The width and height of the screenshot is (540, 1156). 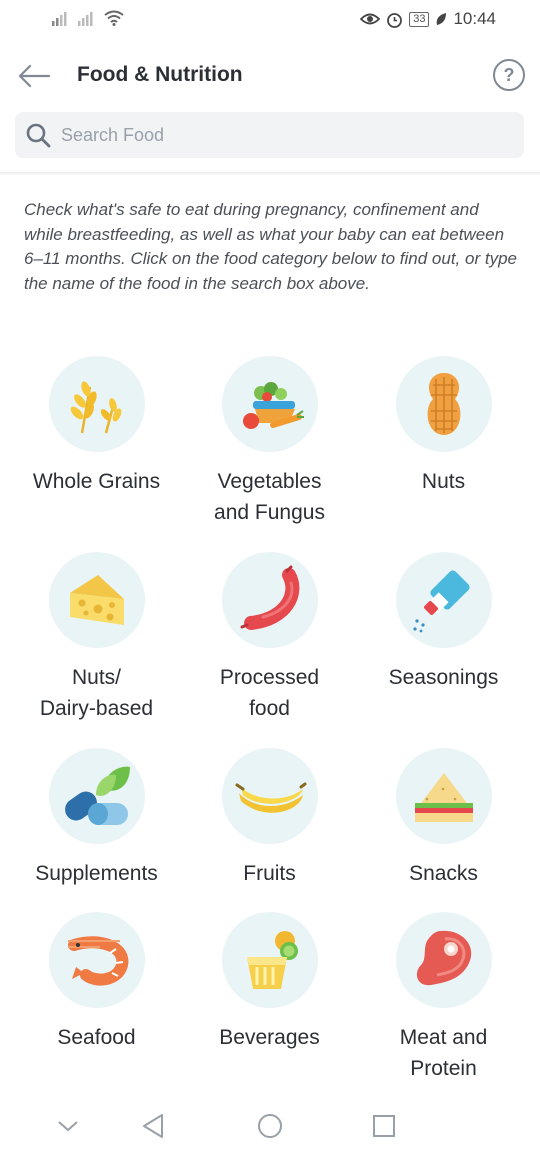 What do you see at coordinates (269, 796) in the screenshot?
I see `banana-icon` at bounding box center [269, 796].